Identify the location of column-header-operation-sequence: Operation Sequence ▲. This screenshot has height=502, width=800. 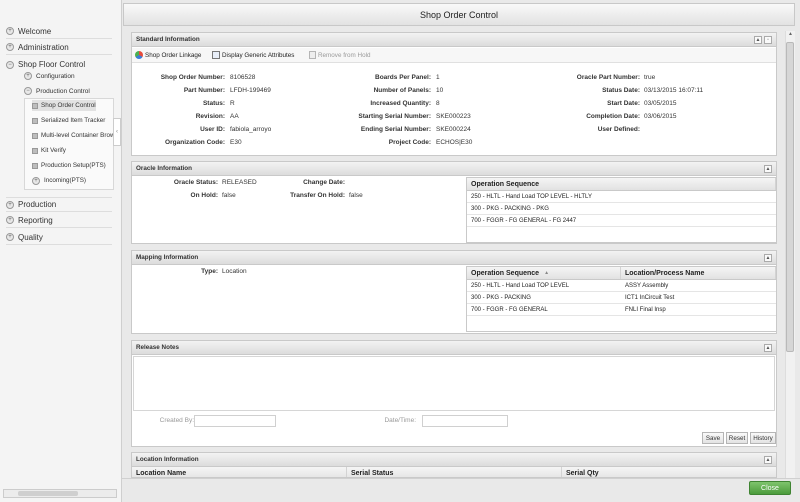
(544, 273).